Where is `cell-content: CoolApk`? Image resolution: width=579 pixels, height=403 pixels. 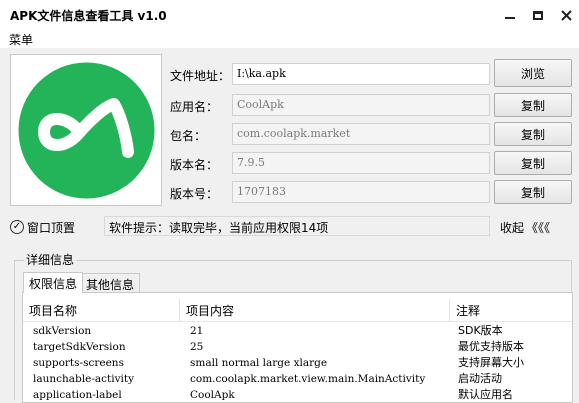
cell-content: CoolApk is located at coordinates (212, 395).